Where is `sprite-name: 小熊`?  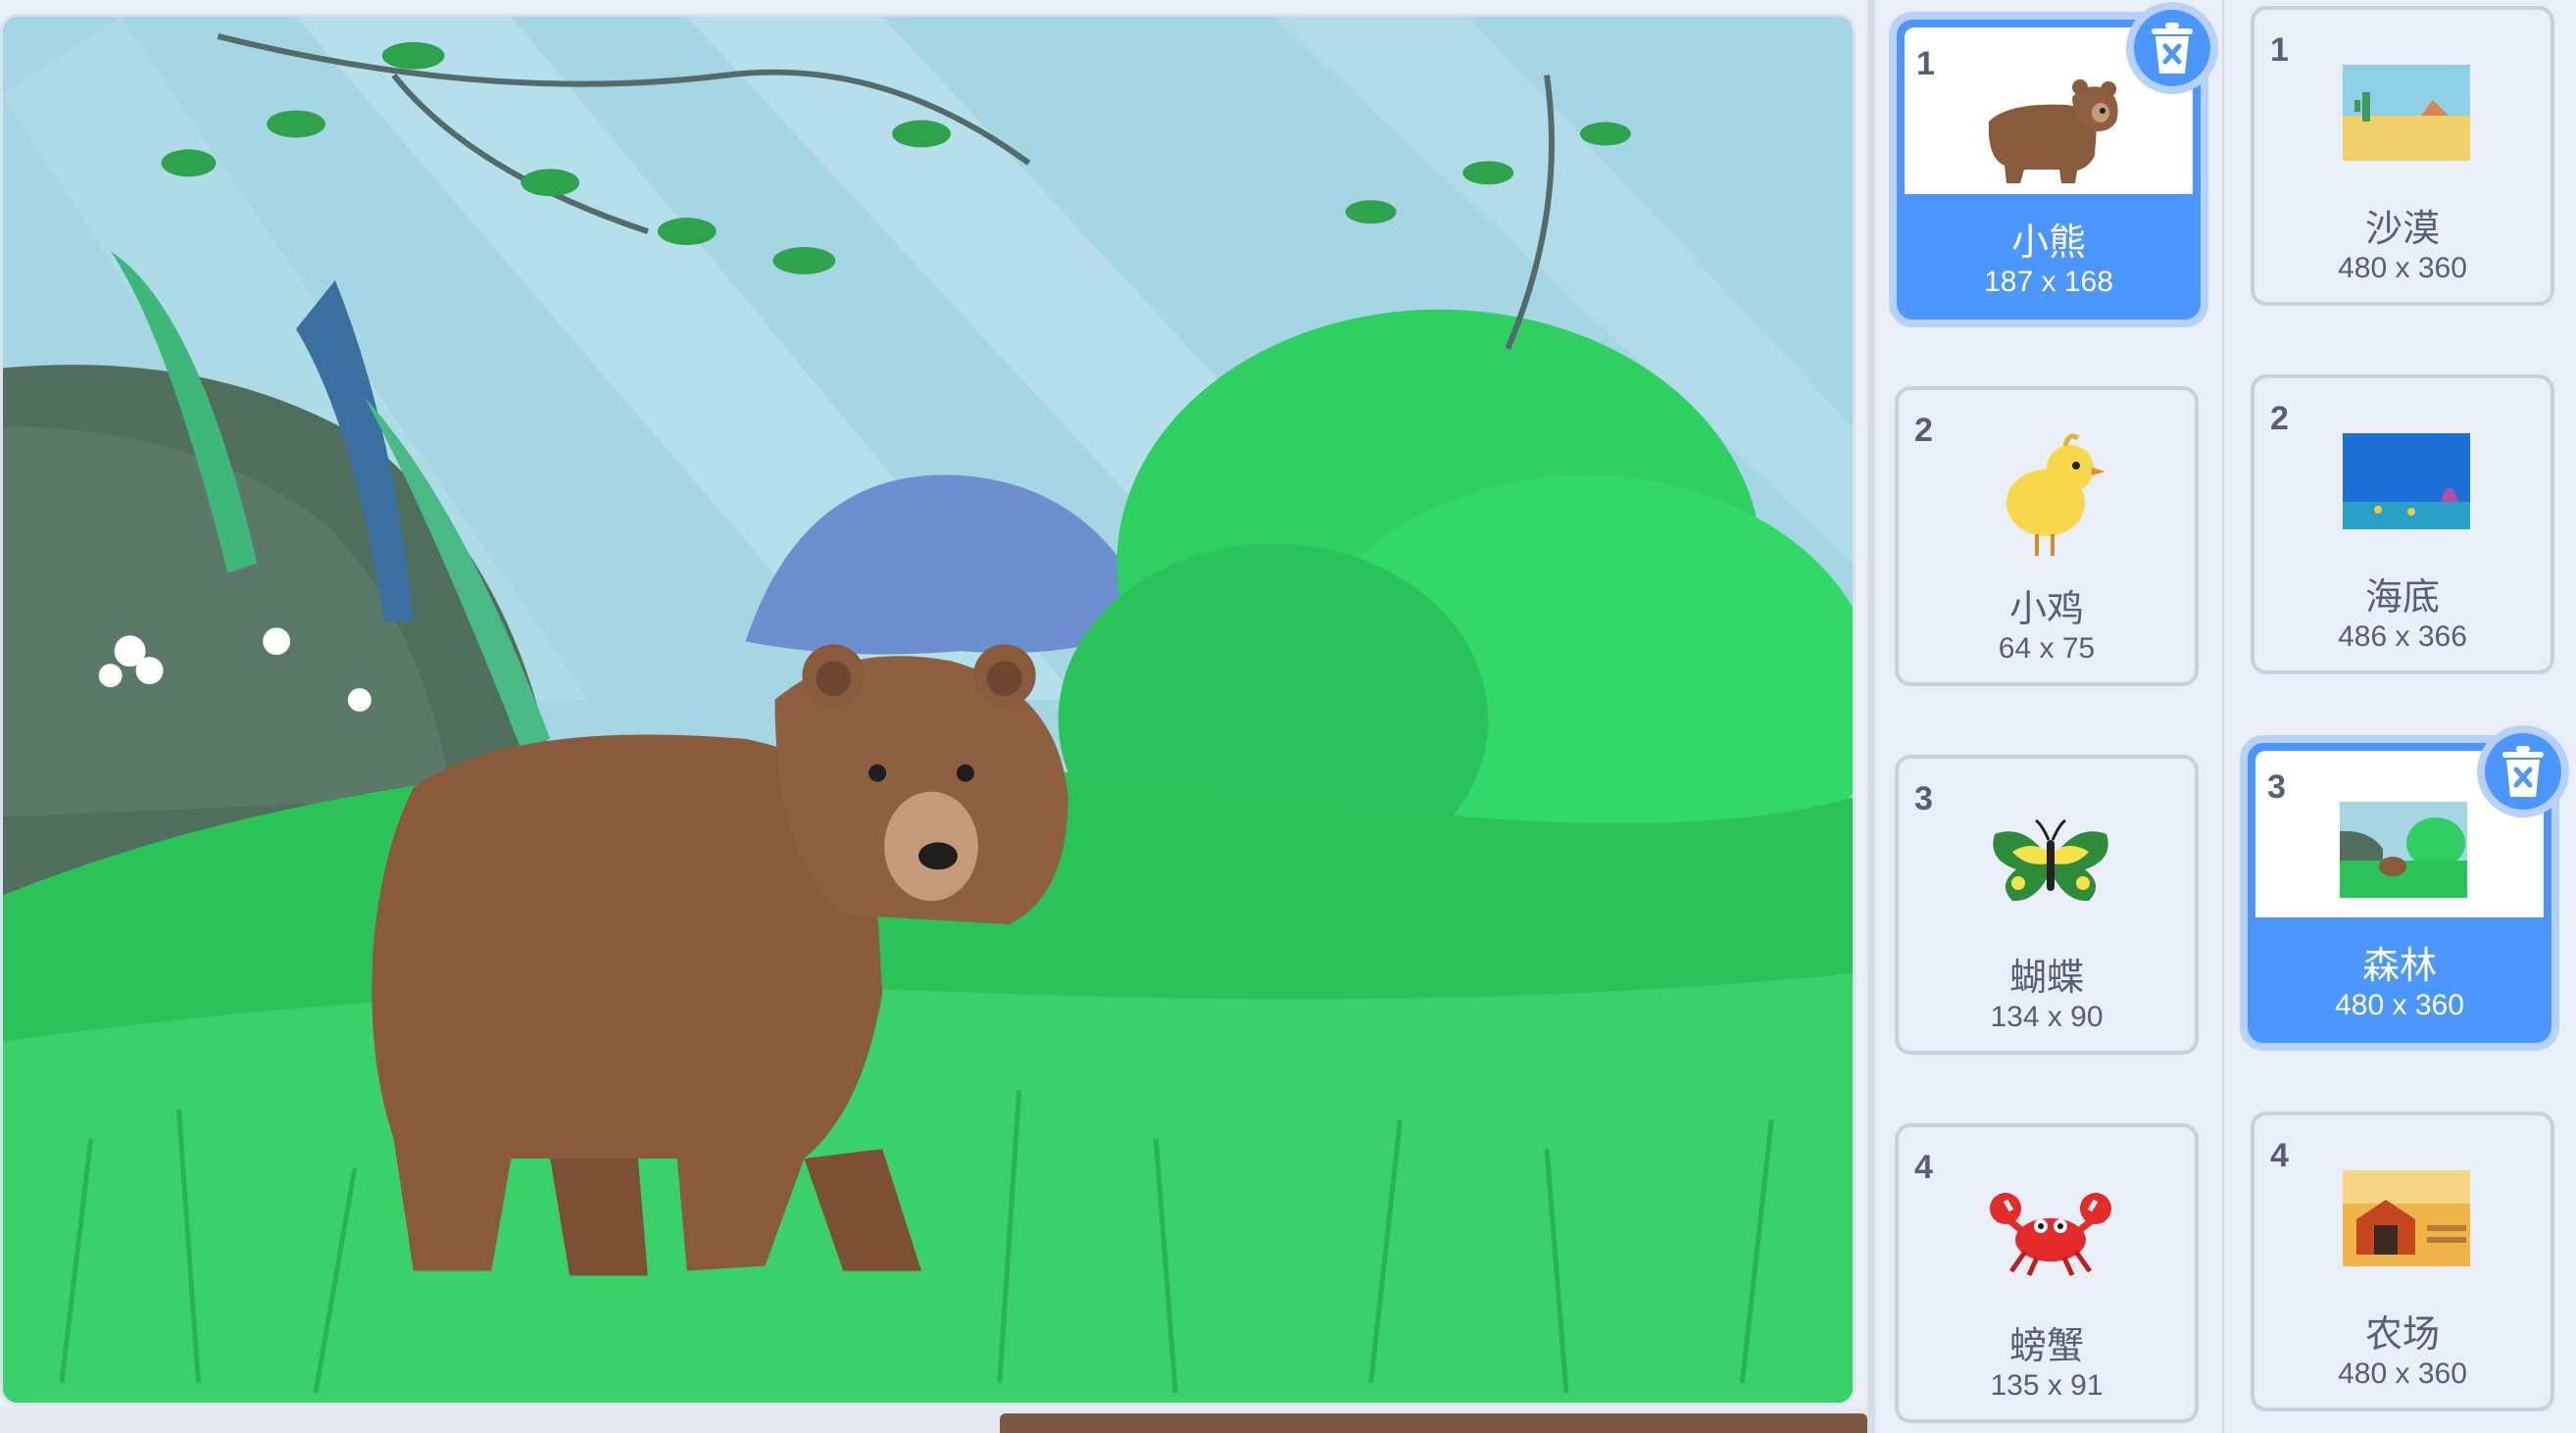
sprite-name: 小熊 is located at coordinates (2048, 242).